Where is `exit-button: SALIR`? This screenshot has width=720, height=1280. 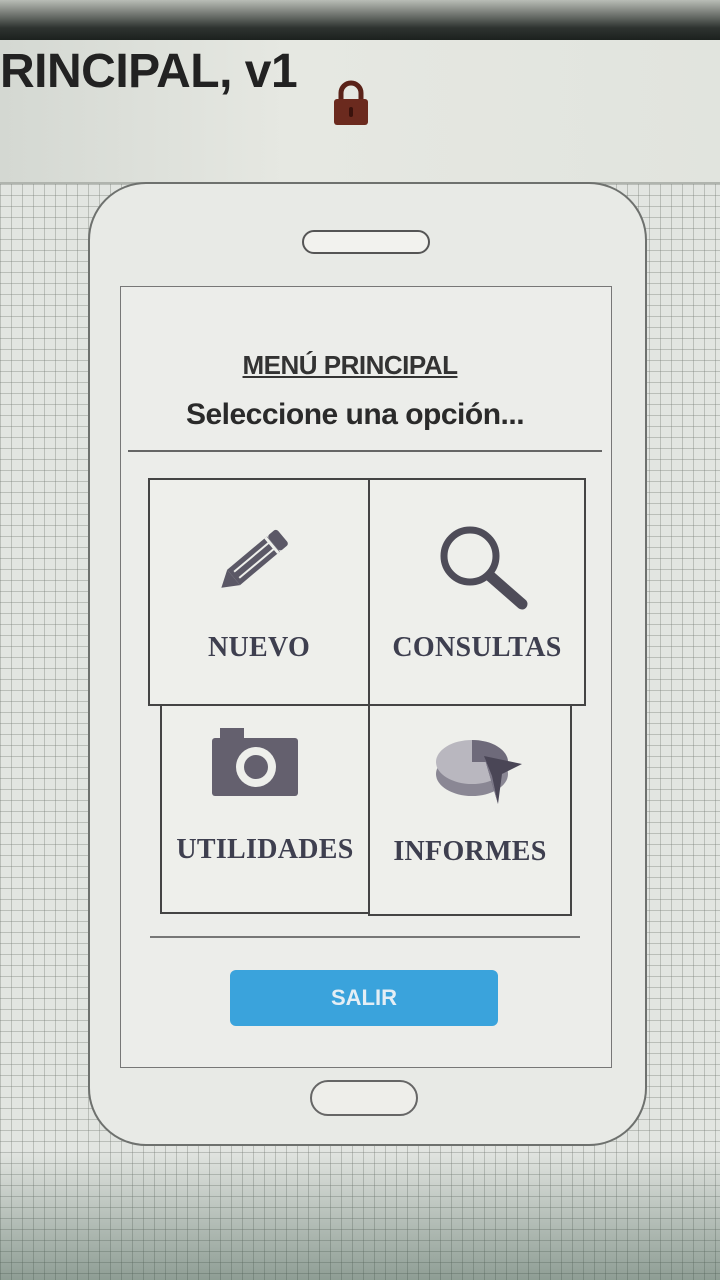
exit-button: SALIR is located at coordinates (364, 998).